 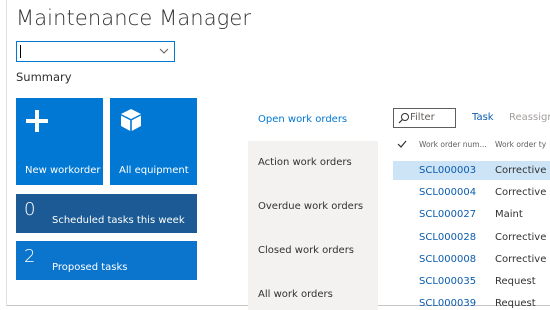 I want to click on plus-icon, so click(x=37, y=121).